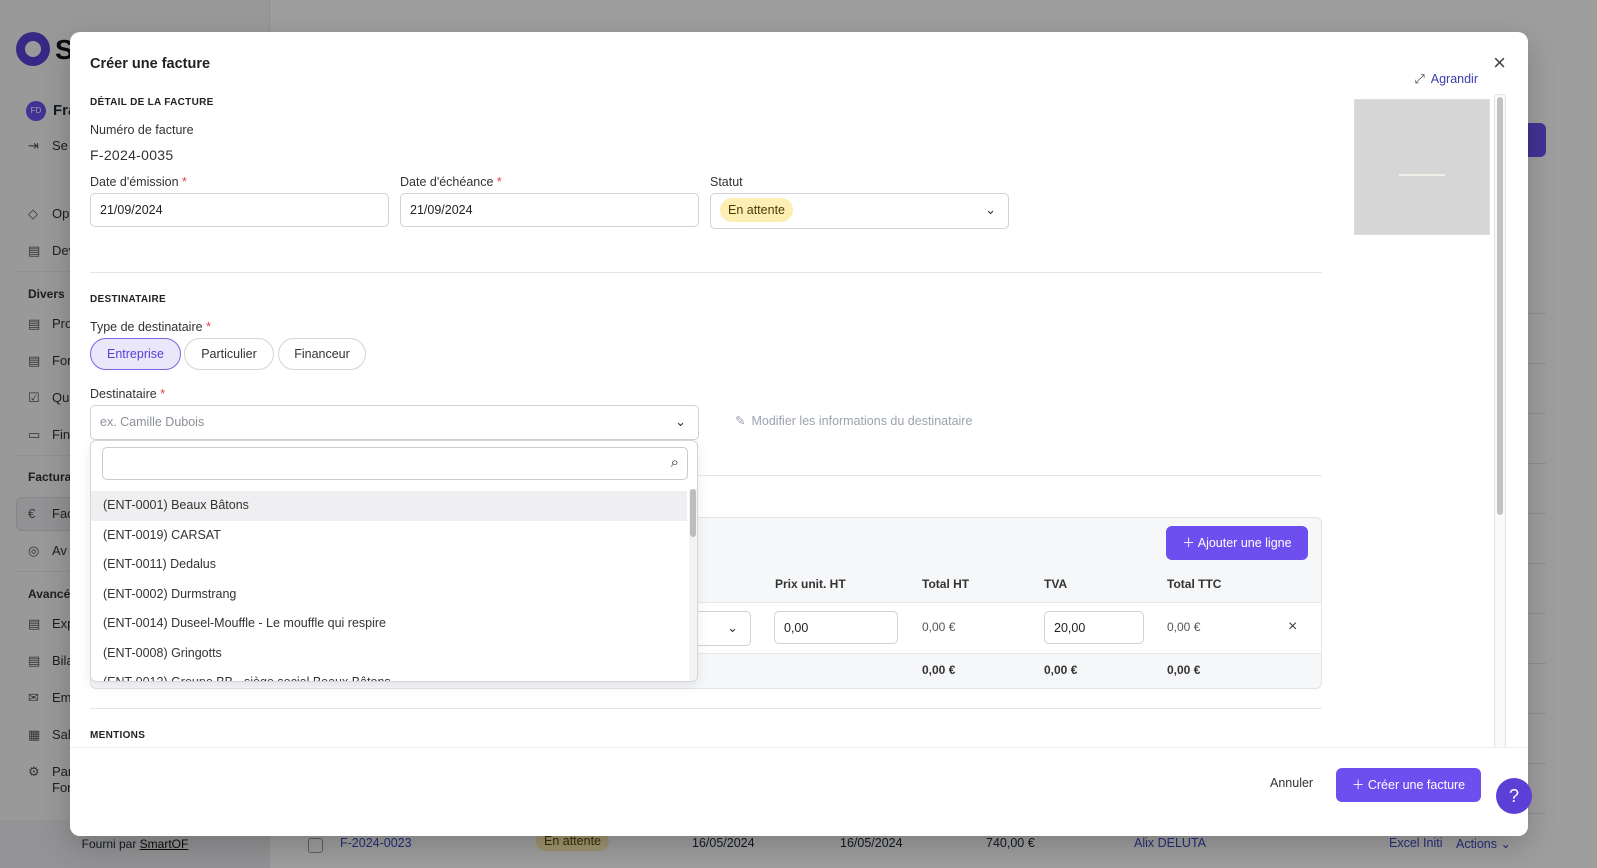 The height and width of the screenshot is (868, 1597). What do you see at coordinates (142, 130) in the screenshot?
I see `invoice-number-label: Numéro de facture` at bounding box center [142, 130].